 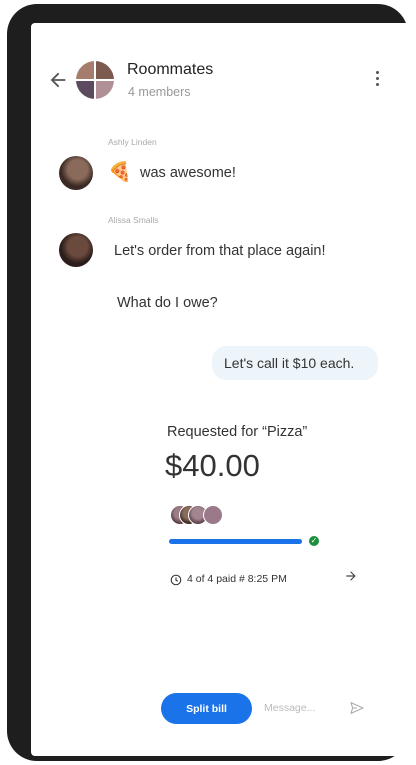 What do you see at coordinates (377, 81) in the screenshot?
I see `more-vert-icon` at bounding box center [377, 81].